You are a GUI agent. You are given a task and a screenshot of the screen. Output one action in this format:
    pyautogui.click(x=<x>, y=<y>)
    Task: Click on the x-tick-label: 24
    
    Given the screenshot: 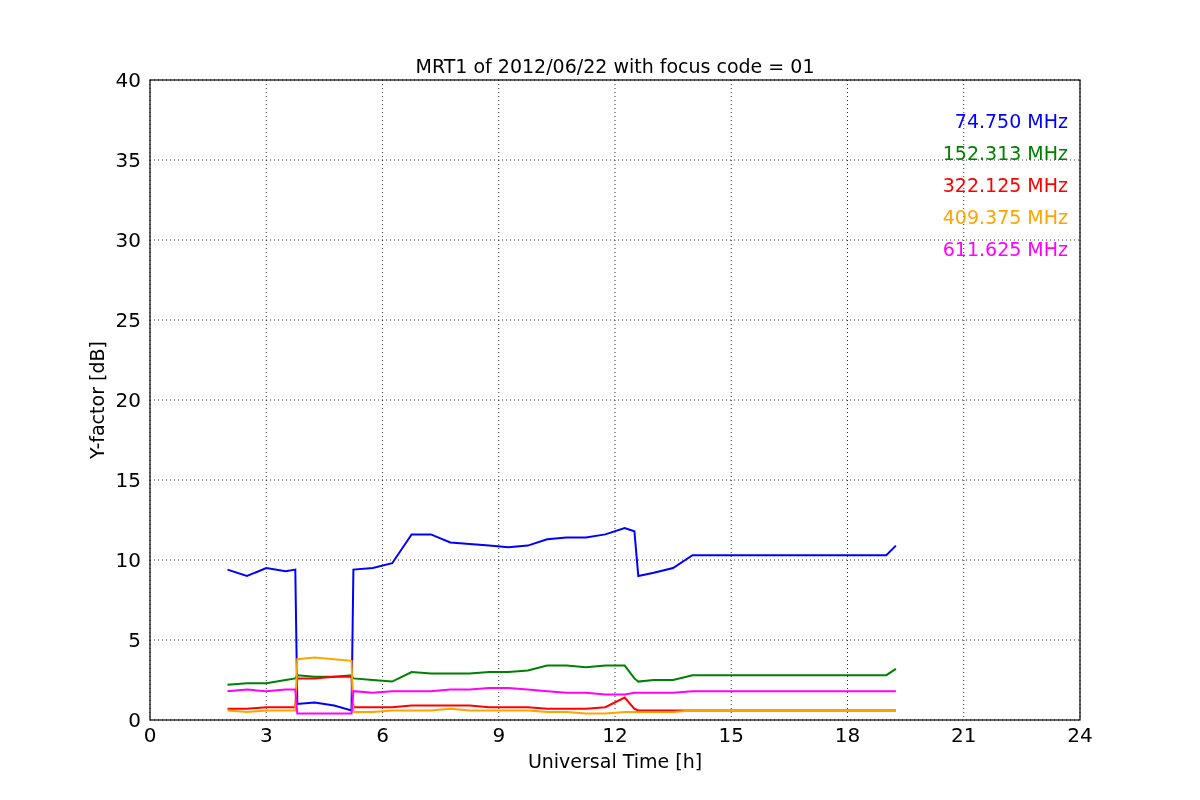 What is the action you would take?
    pyautogui.click(x=1080, y=735)
    